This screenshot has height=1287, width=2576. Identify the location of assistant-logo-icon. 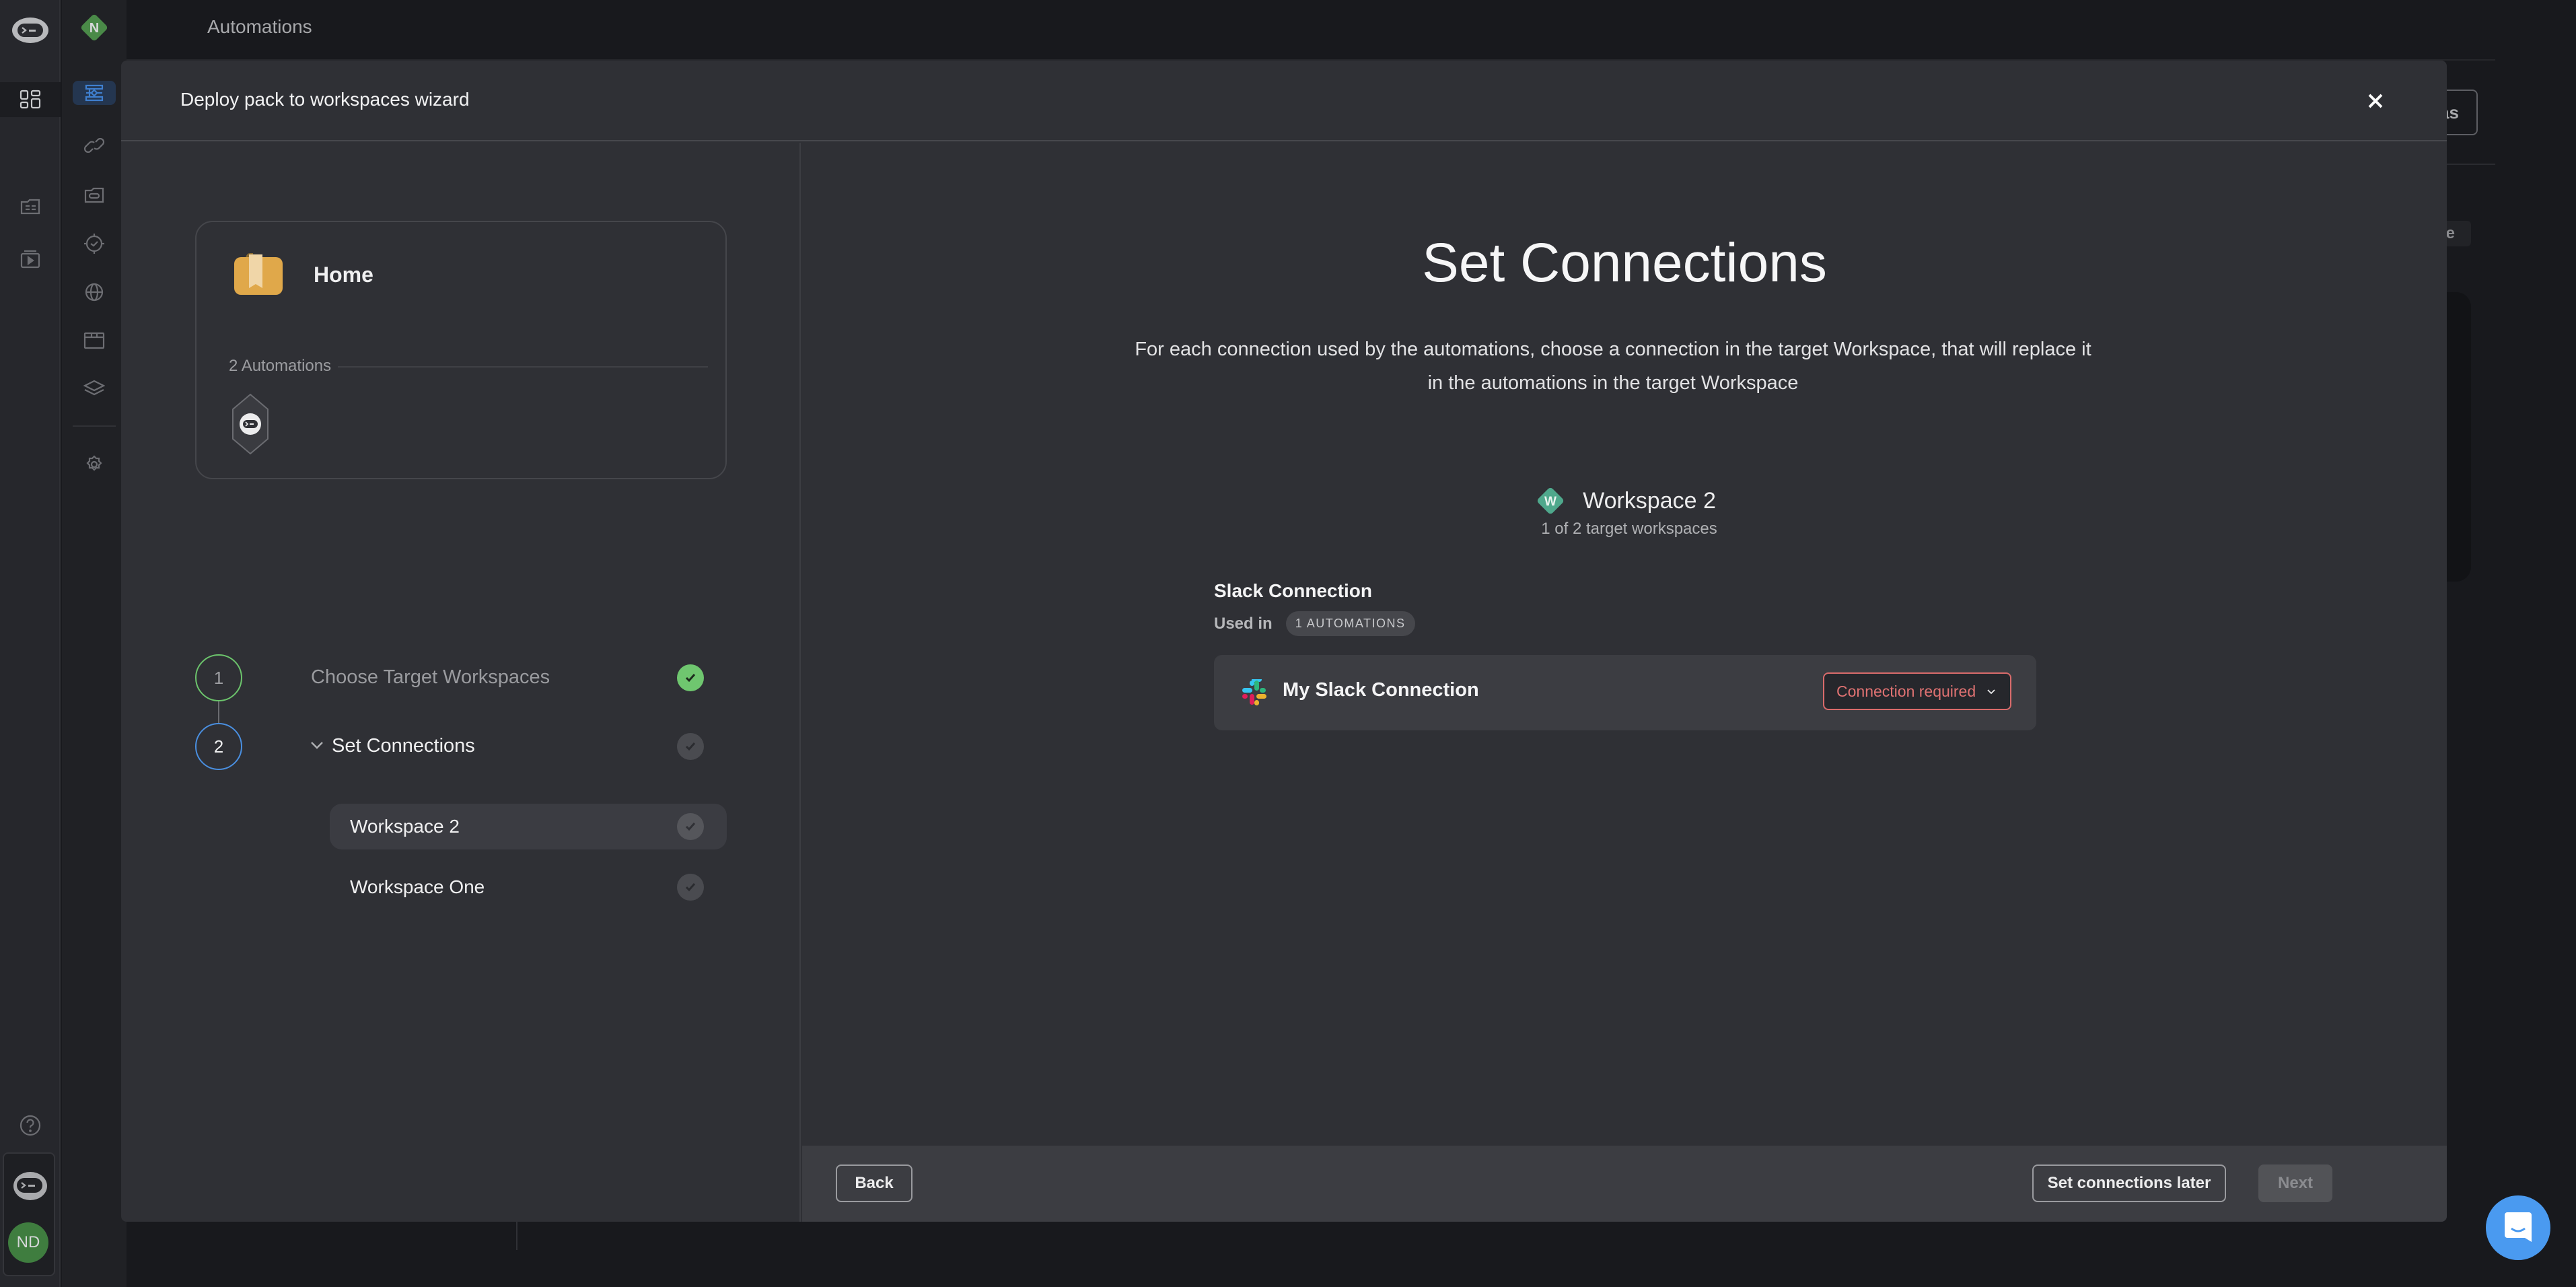
(30, 1186).